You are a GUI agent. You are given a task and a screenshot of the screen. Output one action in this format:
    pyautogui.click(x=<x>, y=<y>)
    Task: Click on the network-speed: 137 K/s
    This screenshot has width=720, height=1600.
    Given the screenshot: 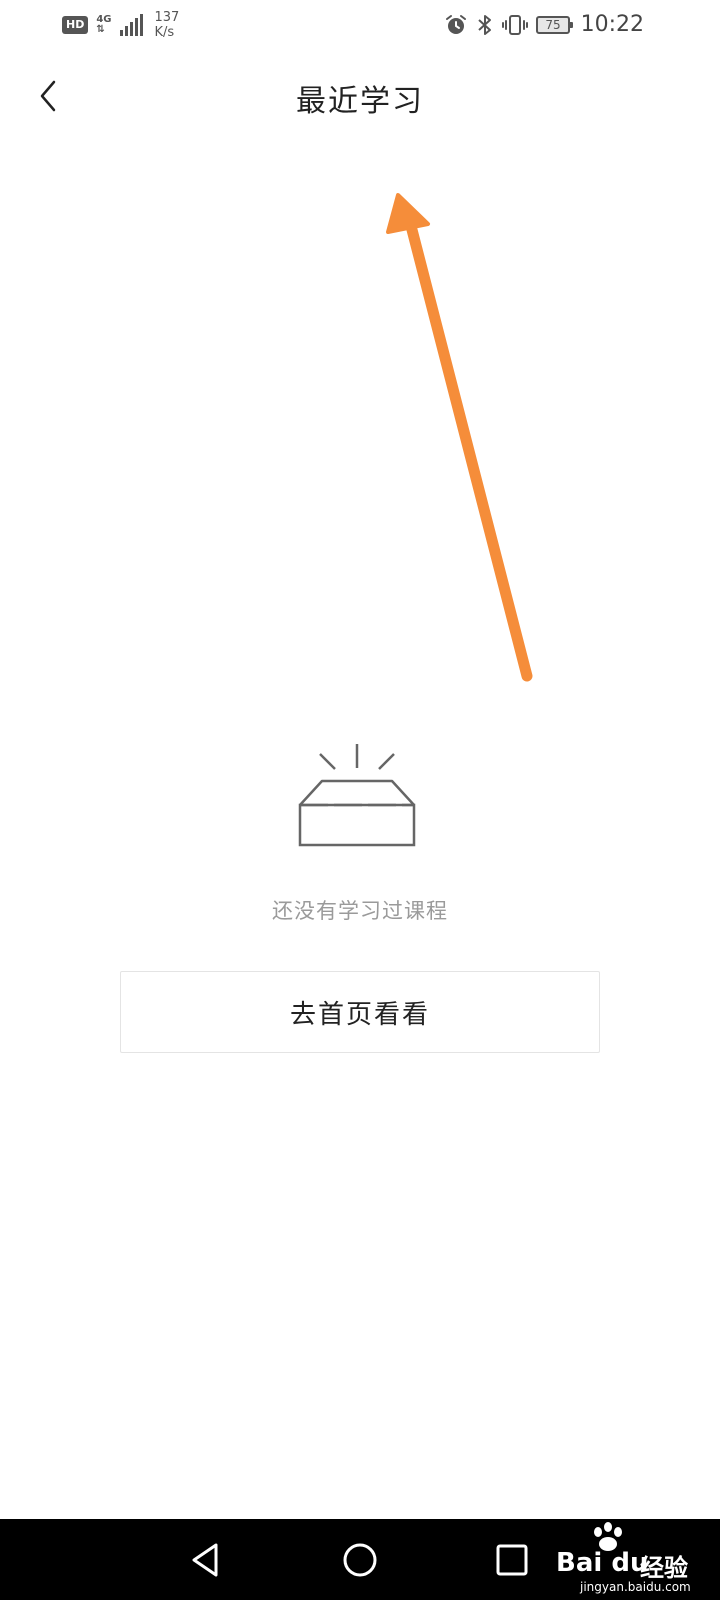 What is the action you would take?
    pyautogui.click(x=167, y=25)
    